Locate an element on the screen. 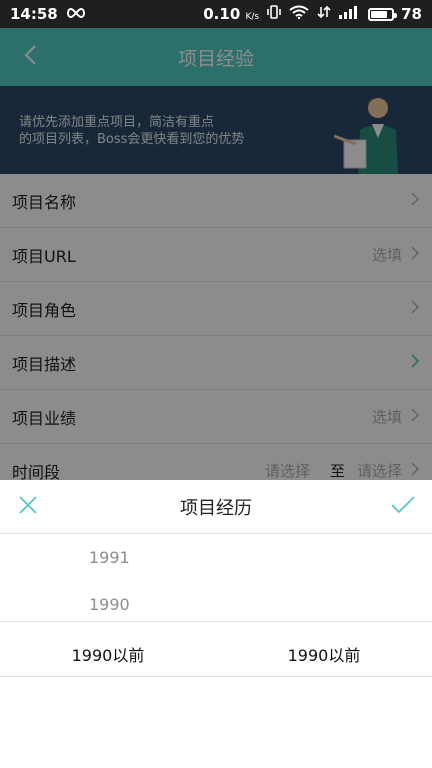 The height and width of the screenshot is (768, 432). selection-divider-top is located at coordinates (216, 621).